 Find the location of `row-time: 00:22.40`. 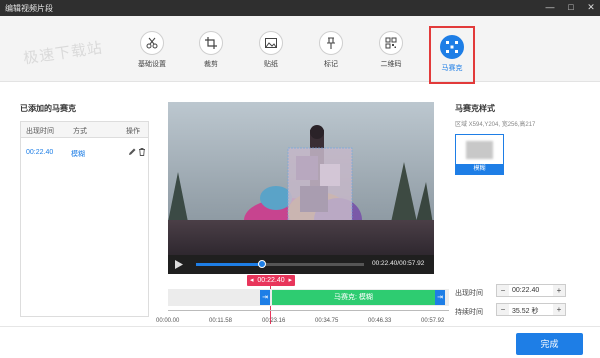

row-time: 00:22.40 is located at coordinates (40, 152).